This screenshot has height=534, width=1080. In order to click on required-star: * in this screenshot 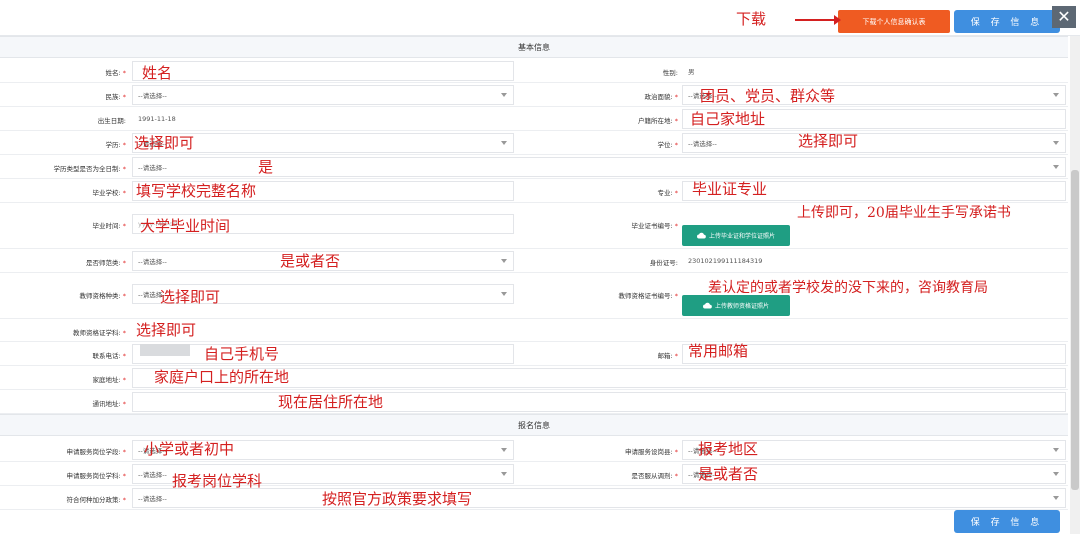, I will do `click(124, 73)`.